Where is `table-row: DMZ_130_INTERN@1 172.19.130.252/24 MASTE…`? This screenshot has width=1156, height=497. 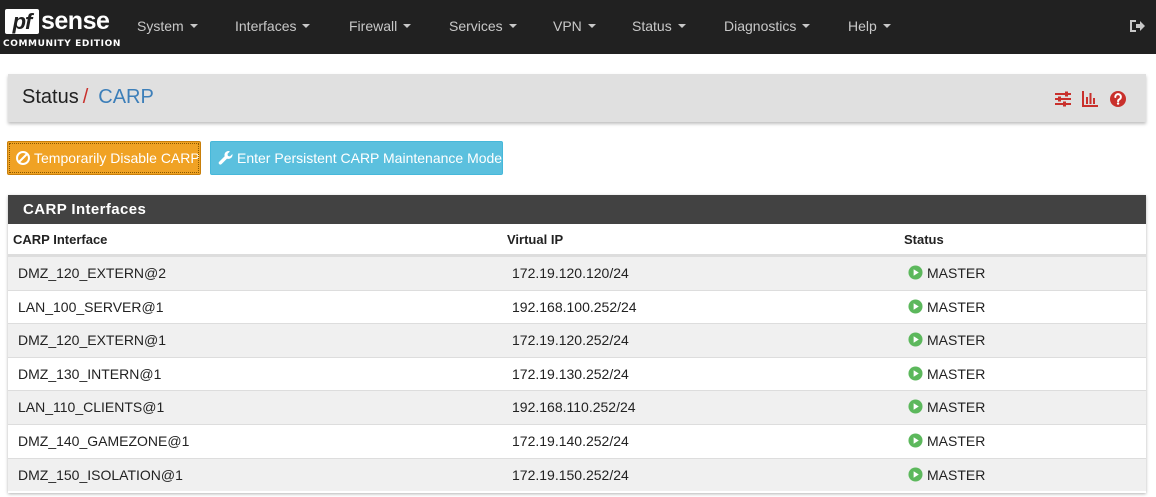
table-row: DMZ_130_INTERN@1 172.19.130.252/24 MASTE… is located at coordinates (577, 373).